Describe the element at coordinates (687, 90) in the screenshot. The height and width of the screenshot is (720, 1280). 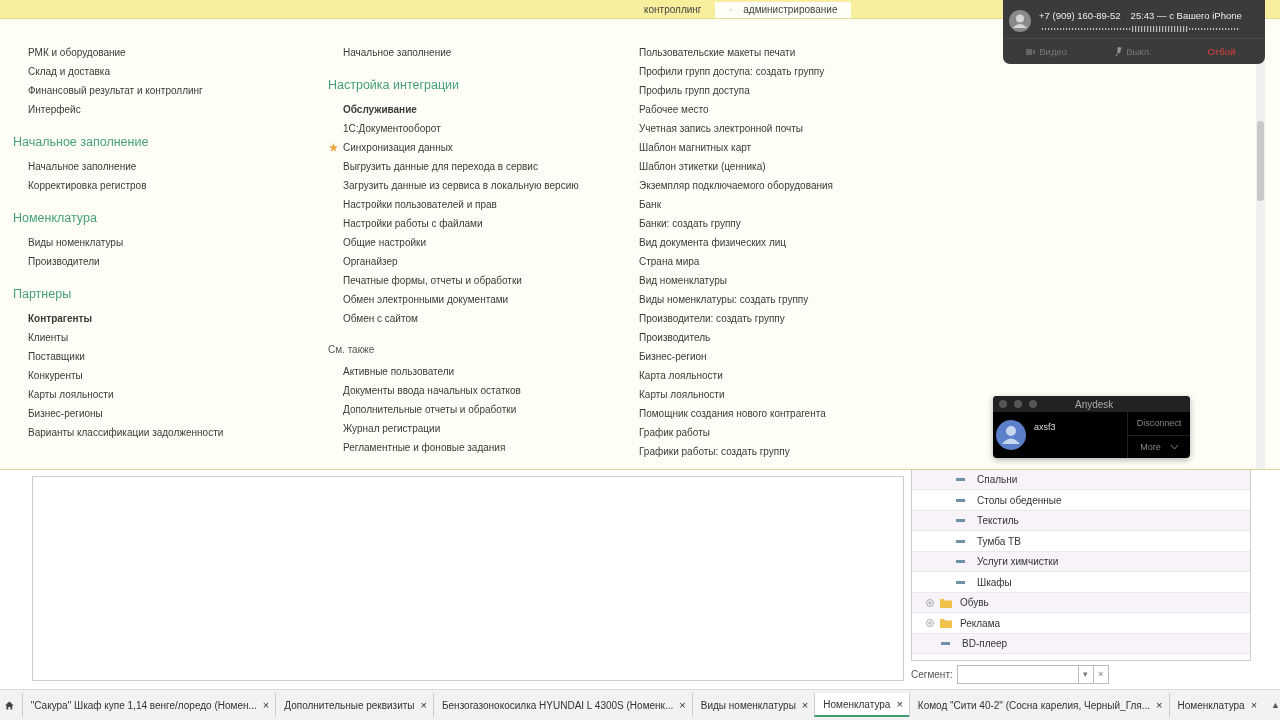
I see `menu-link: Профиль групп доступа` at that location.